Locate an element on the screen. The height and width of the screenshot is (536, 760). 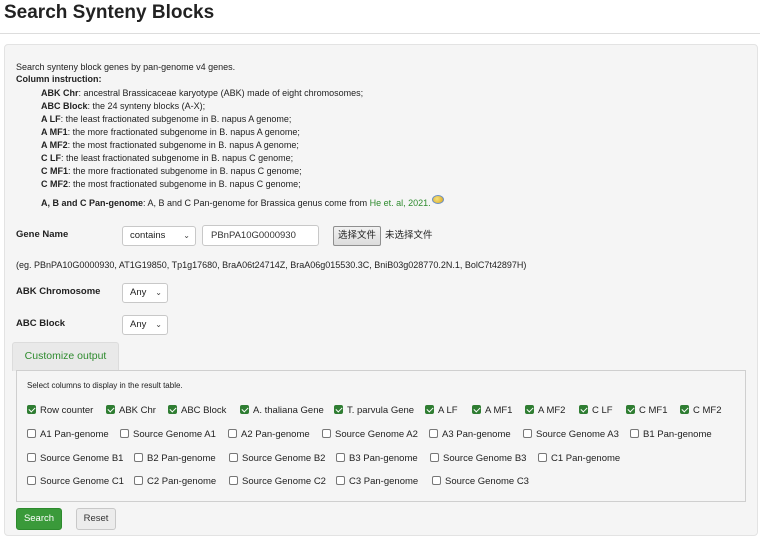
abk-chromosome-label: ABK Chromosome is located at coordinates (58, 291).